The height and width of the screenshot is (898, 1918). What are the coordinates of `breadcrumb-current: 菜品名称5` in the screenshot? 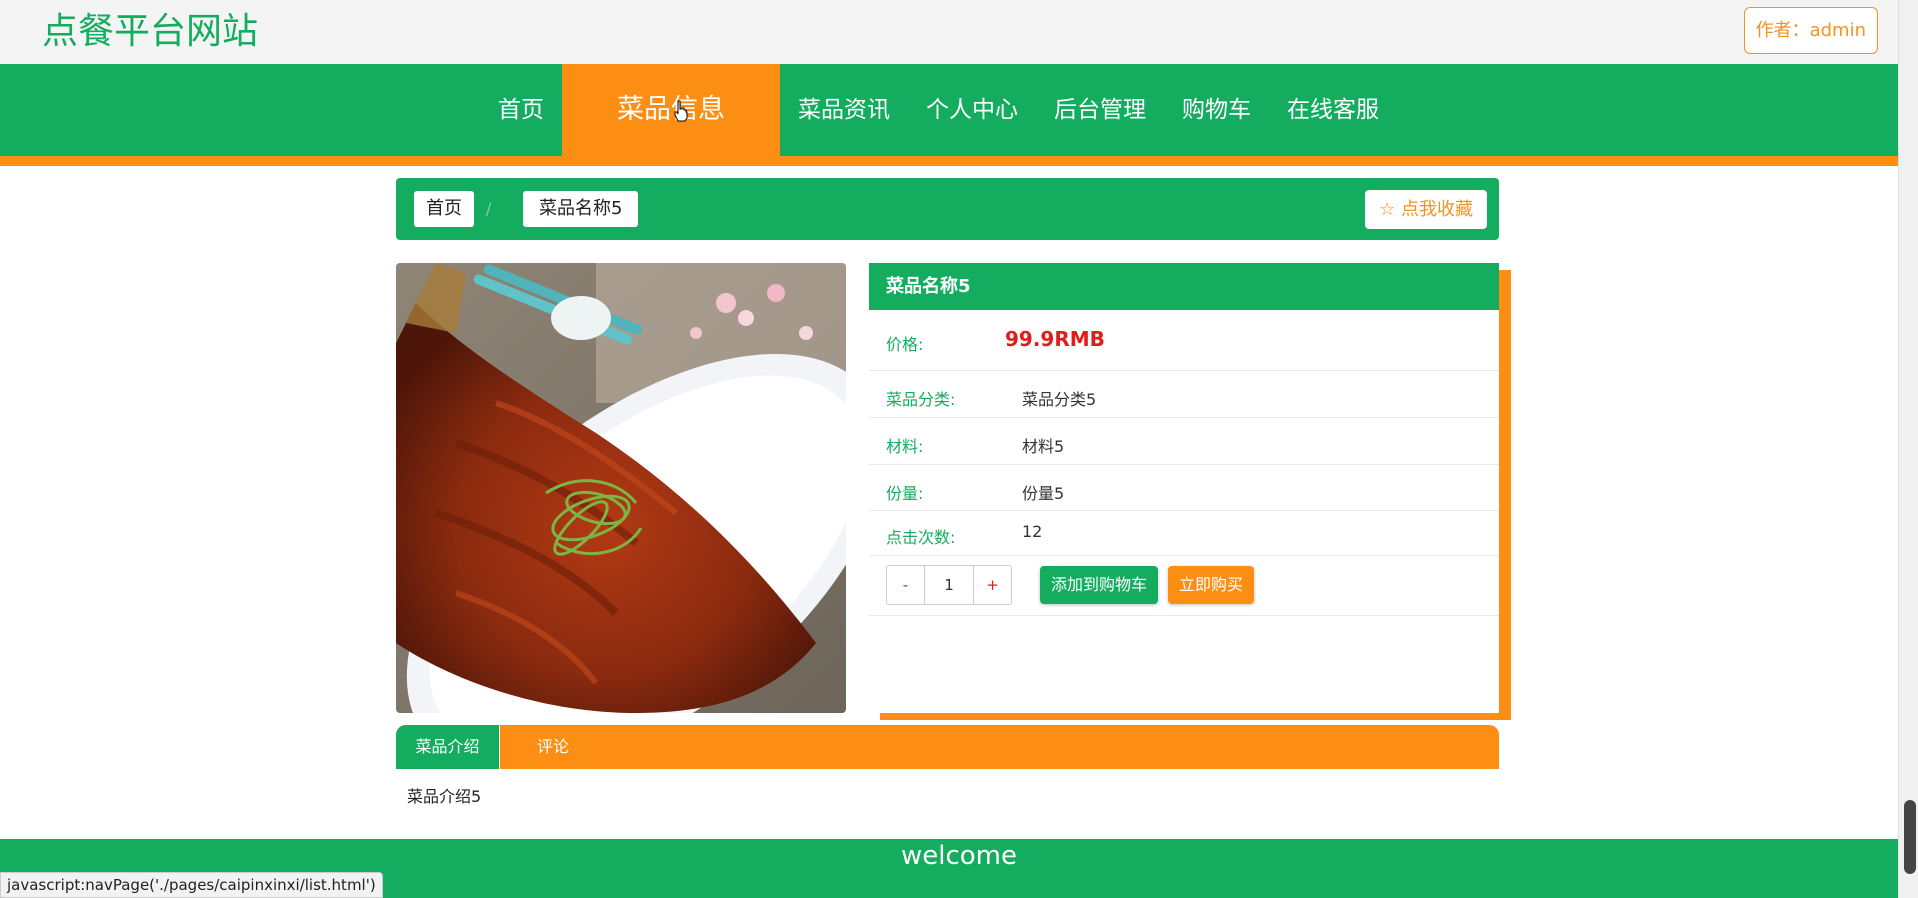 It's located at (581, 209).